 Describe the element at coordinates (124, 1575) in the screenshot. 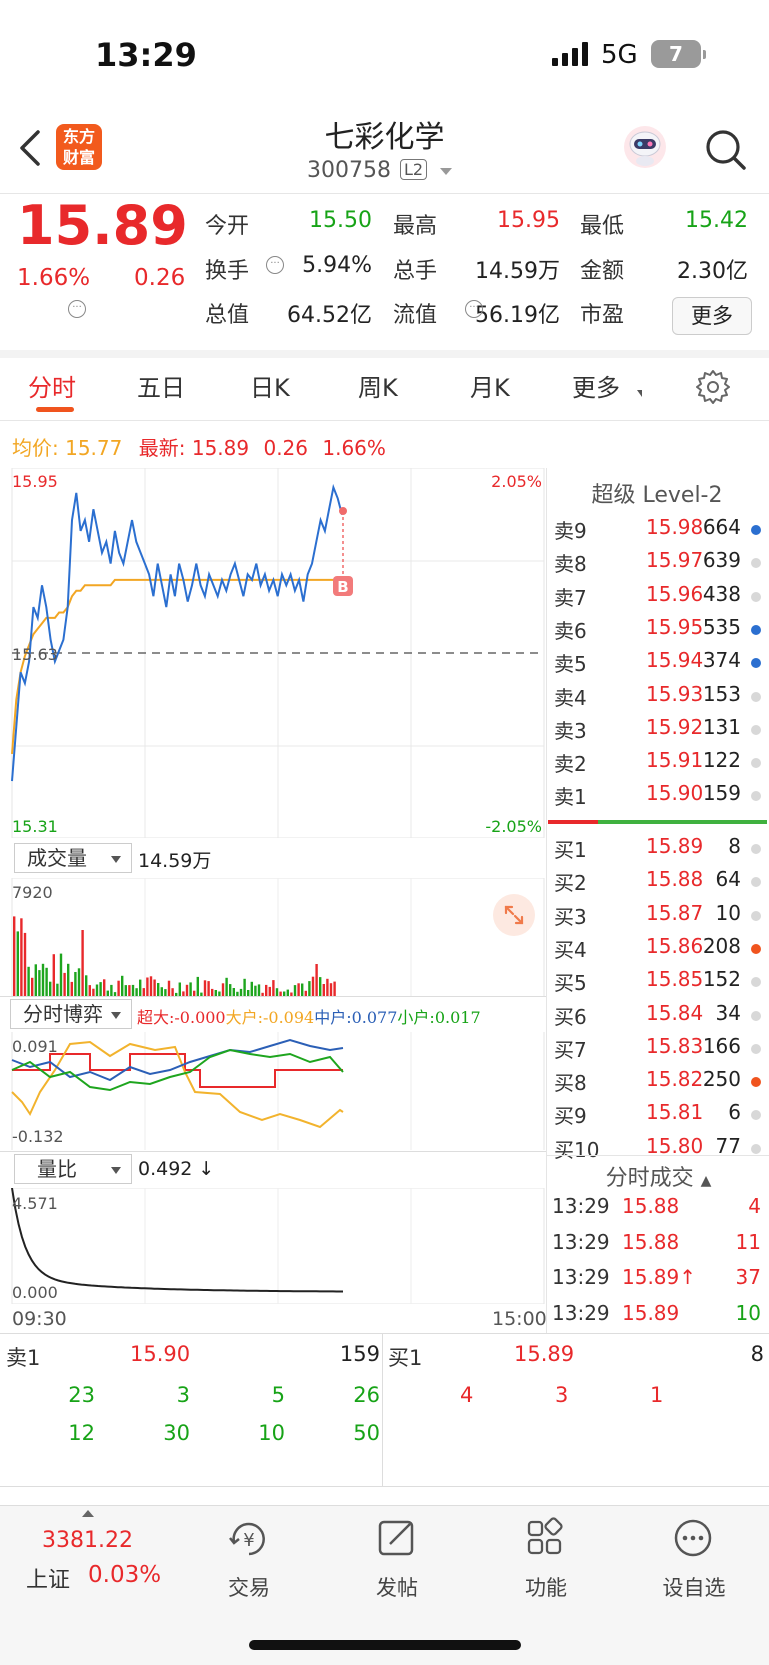

I see `index-pct: 0.03%` at that location.